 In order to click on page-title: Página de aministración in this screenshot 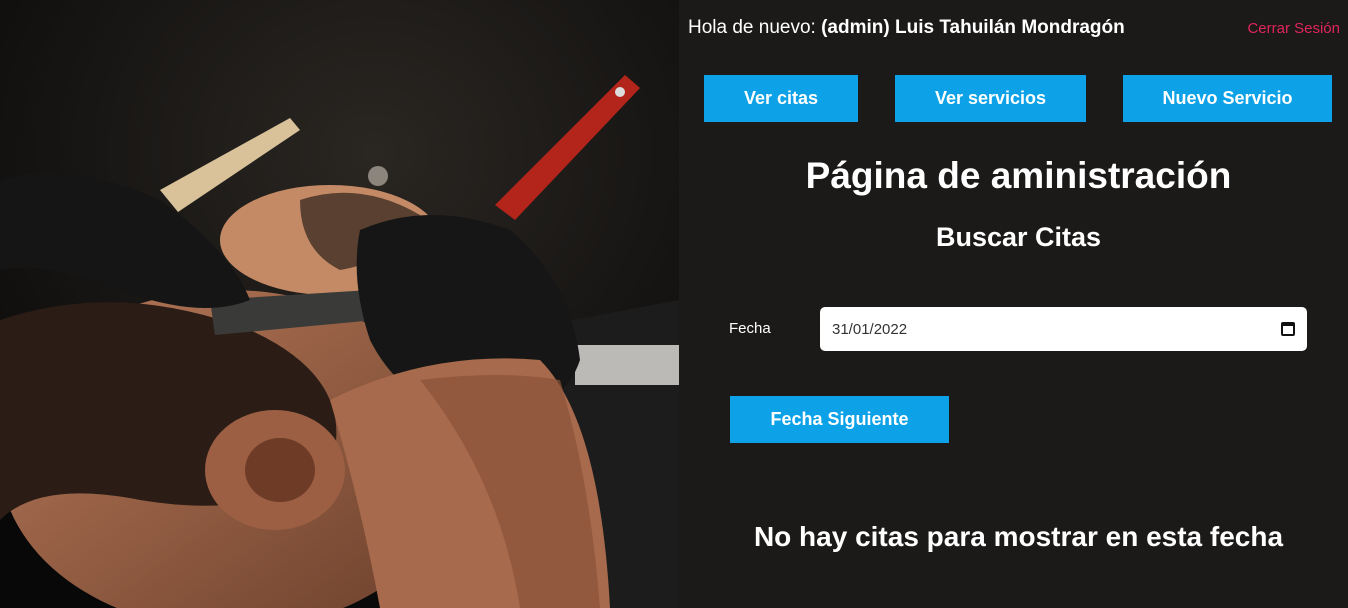, I will do `click(1018, 175)`.